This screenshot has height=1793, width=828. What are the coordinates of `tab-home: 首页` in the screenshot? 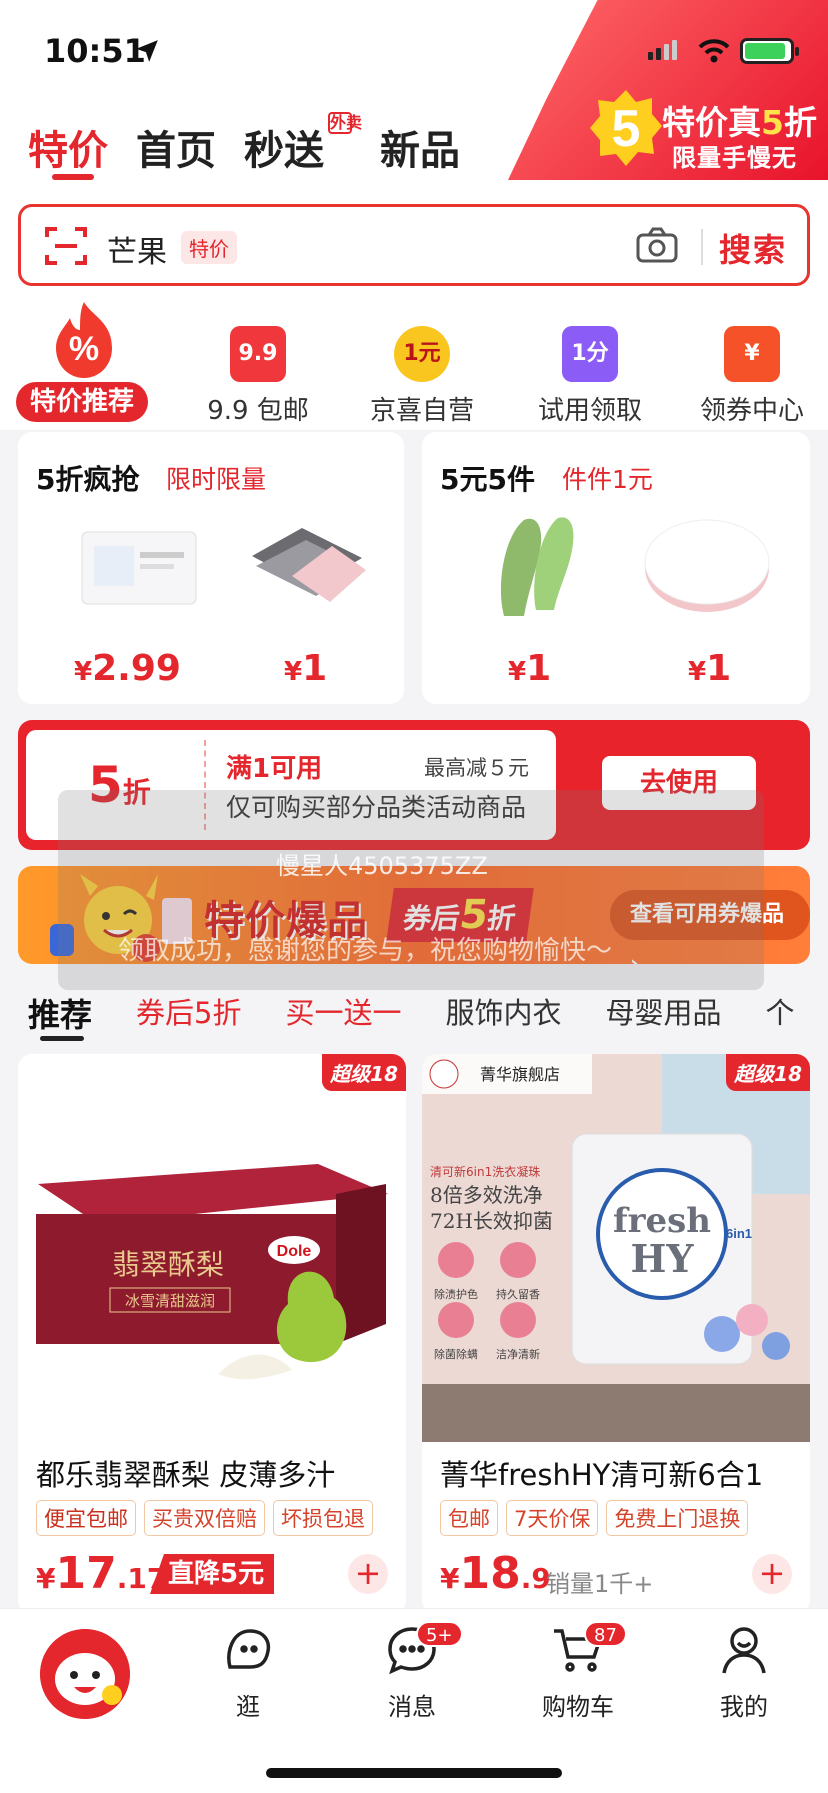 It's located at (176, 147).